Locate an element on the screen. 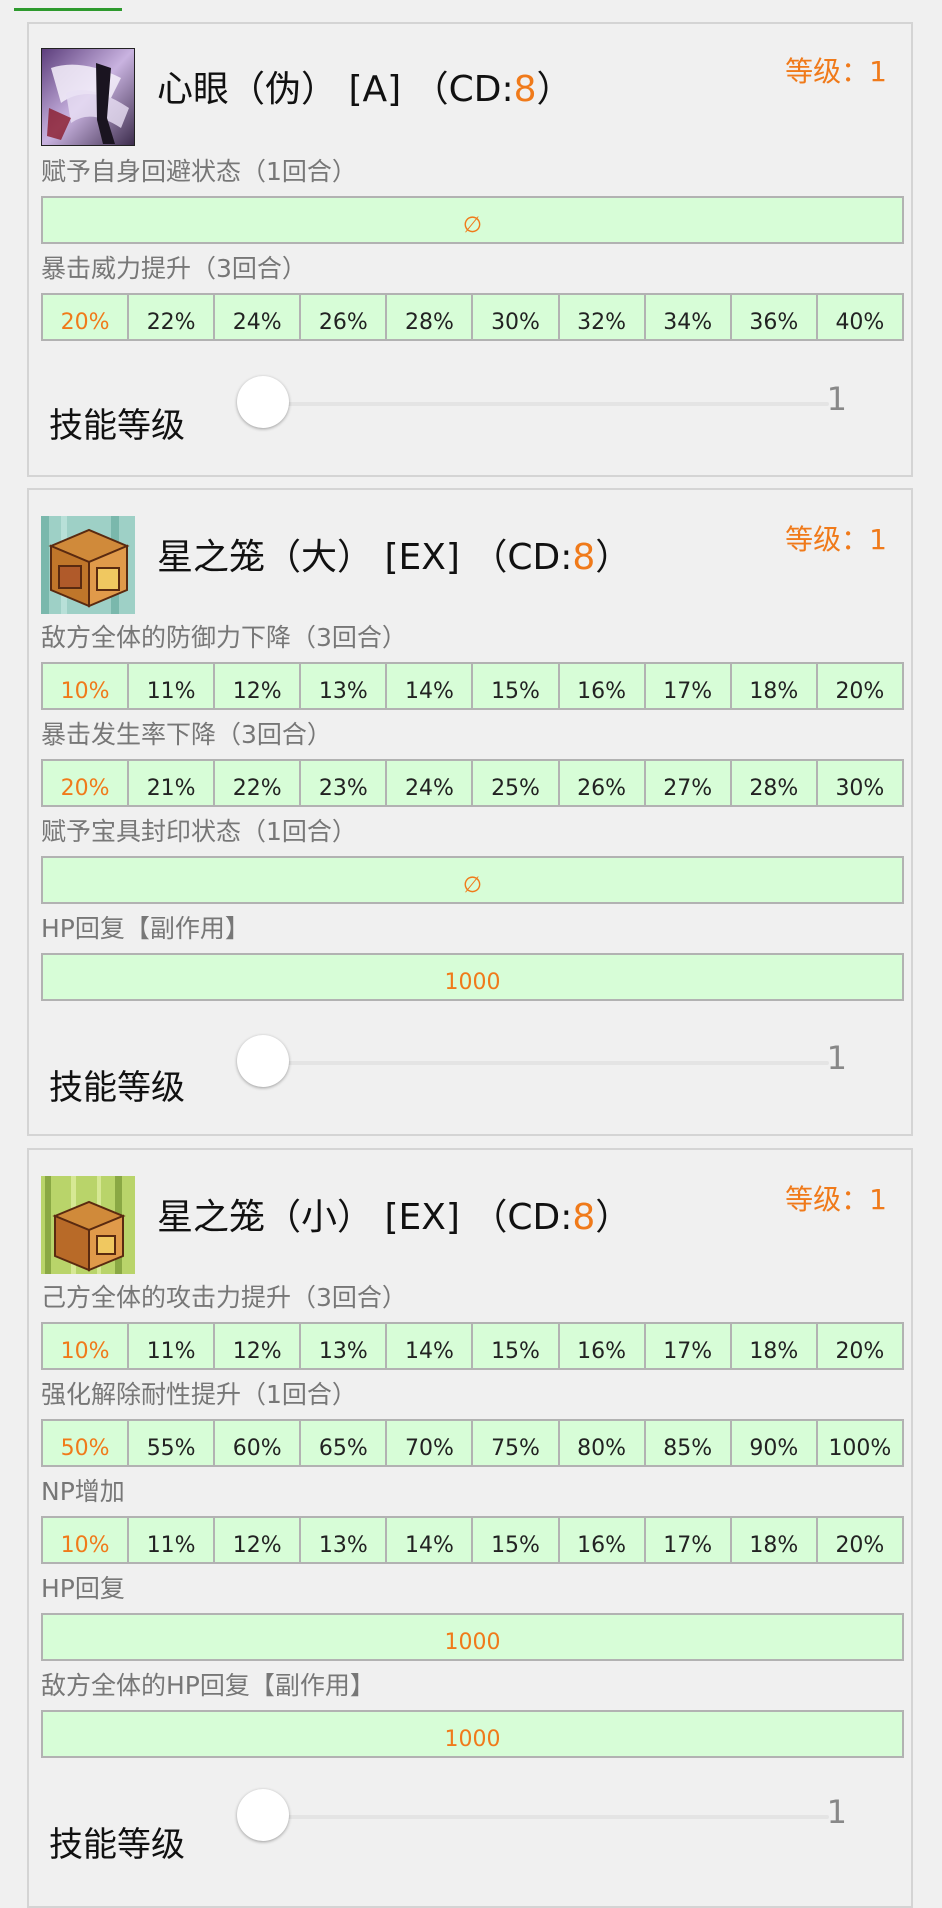 The image size is (942, 1908). effect-value-cell: 21% is located at coordinates (172, 783).